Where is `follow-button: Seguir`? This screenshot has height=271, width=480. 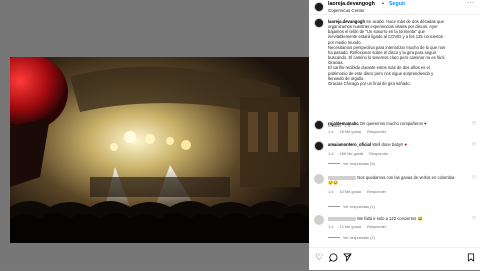 follow-button: Seguir is located at coordinates (397, 4).